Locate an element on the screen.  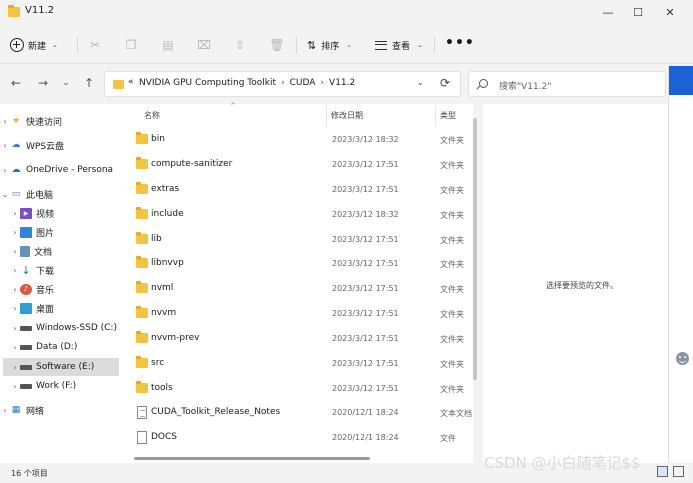
sidebar-item-this-pc: ⌄ ▭ 此电脑 is located at coordinates (61, 194).